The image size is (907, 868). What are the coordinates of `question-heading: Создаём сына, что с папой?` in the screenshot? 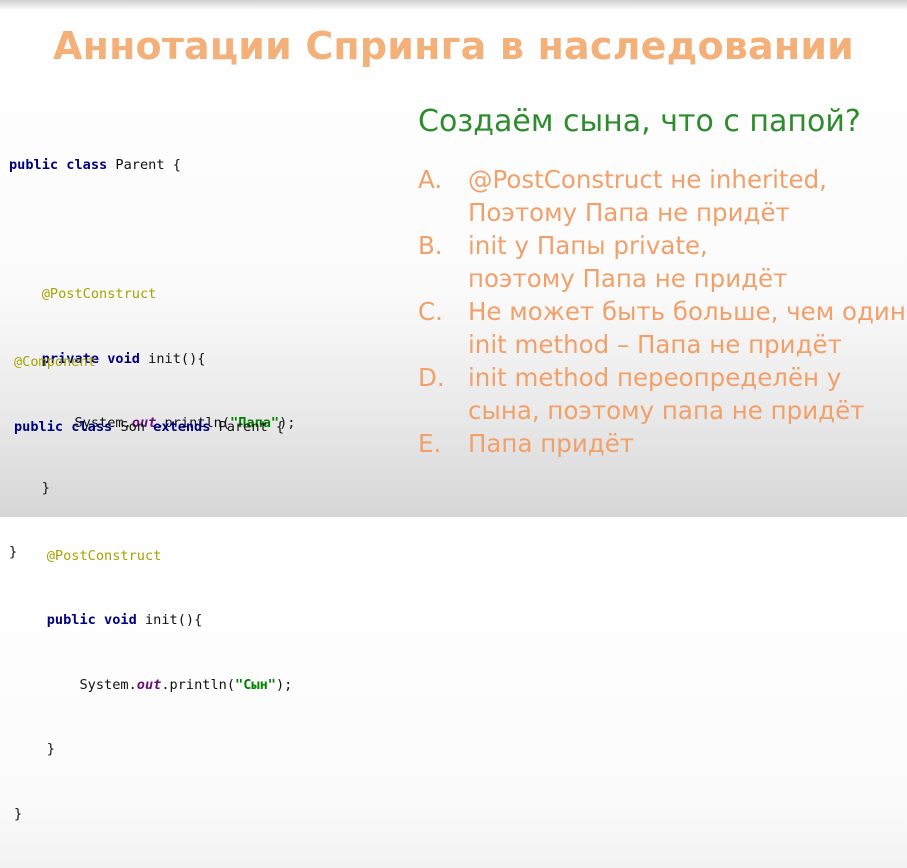 It's located at (639, 121).